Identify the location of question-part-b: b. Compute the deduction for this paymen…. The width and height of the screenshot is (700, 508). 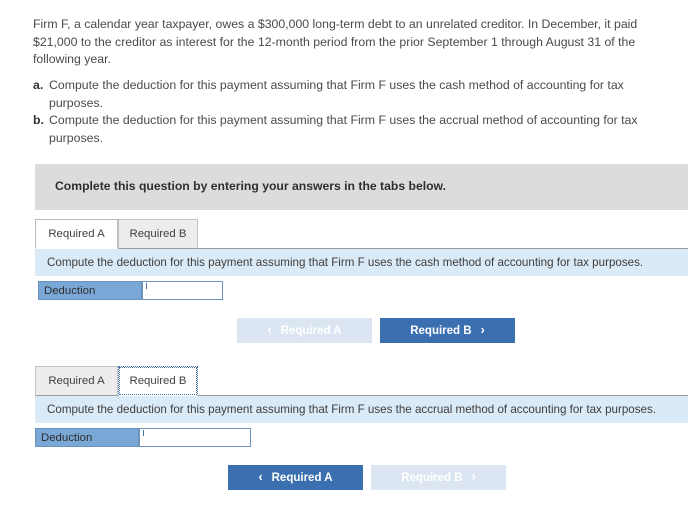
(353, 129).